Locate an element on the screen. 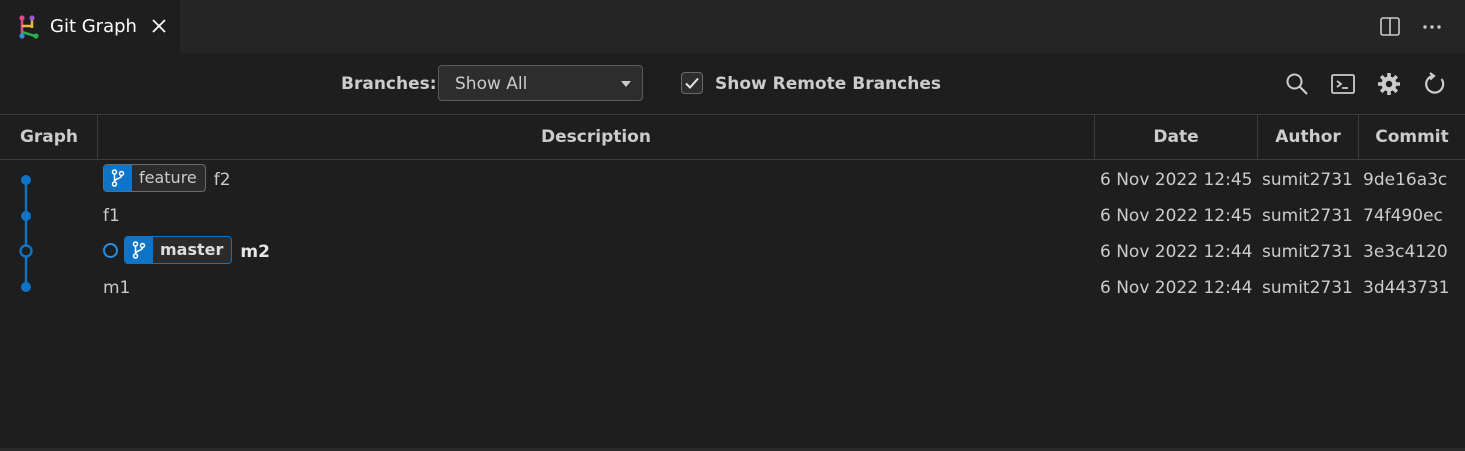  table-header: Graph Description Date Author Commit is located at coordinates (732, 137).